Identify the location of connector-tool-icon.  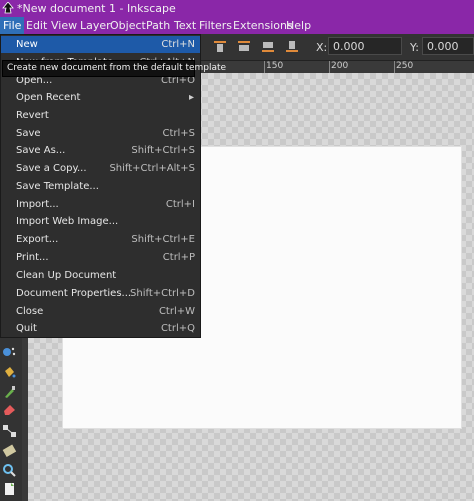
(9, 431).